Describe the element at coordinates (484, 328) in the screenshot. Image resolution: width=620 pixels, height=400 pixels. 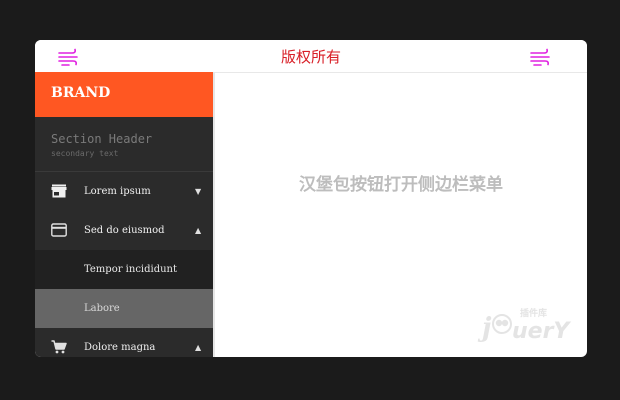
I see `watermark-j: j` at that location.